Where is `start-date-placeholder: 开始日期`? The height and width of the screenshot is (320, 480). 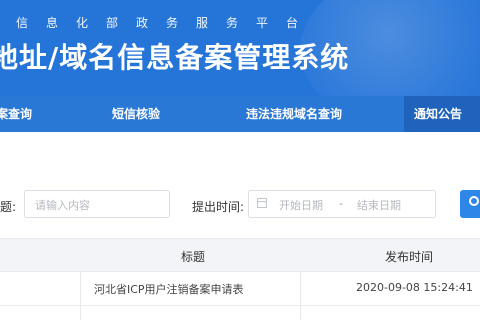
start-date-placeholder: 开始日期 is located at coordinates (301, 205).